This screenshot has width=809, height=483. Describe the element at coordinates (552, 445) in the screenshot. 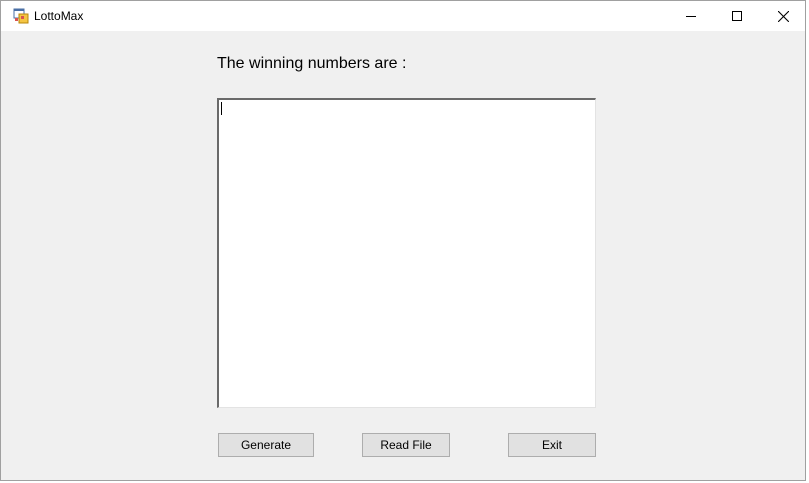

I see `exit-button: Exit` at that location.